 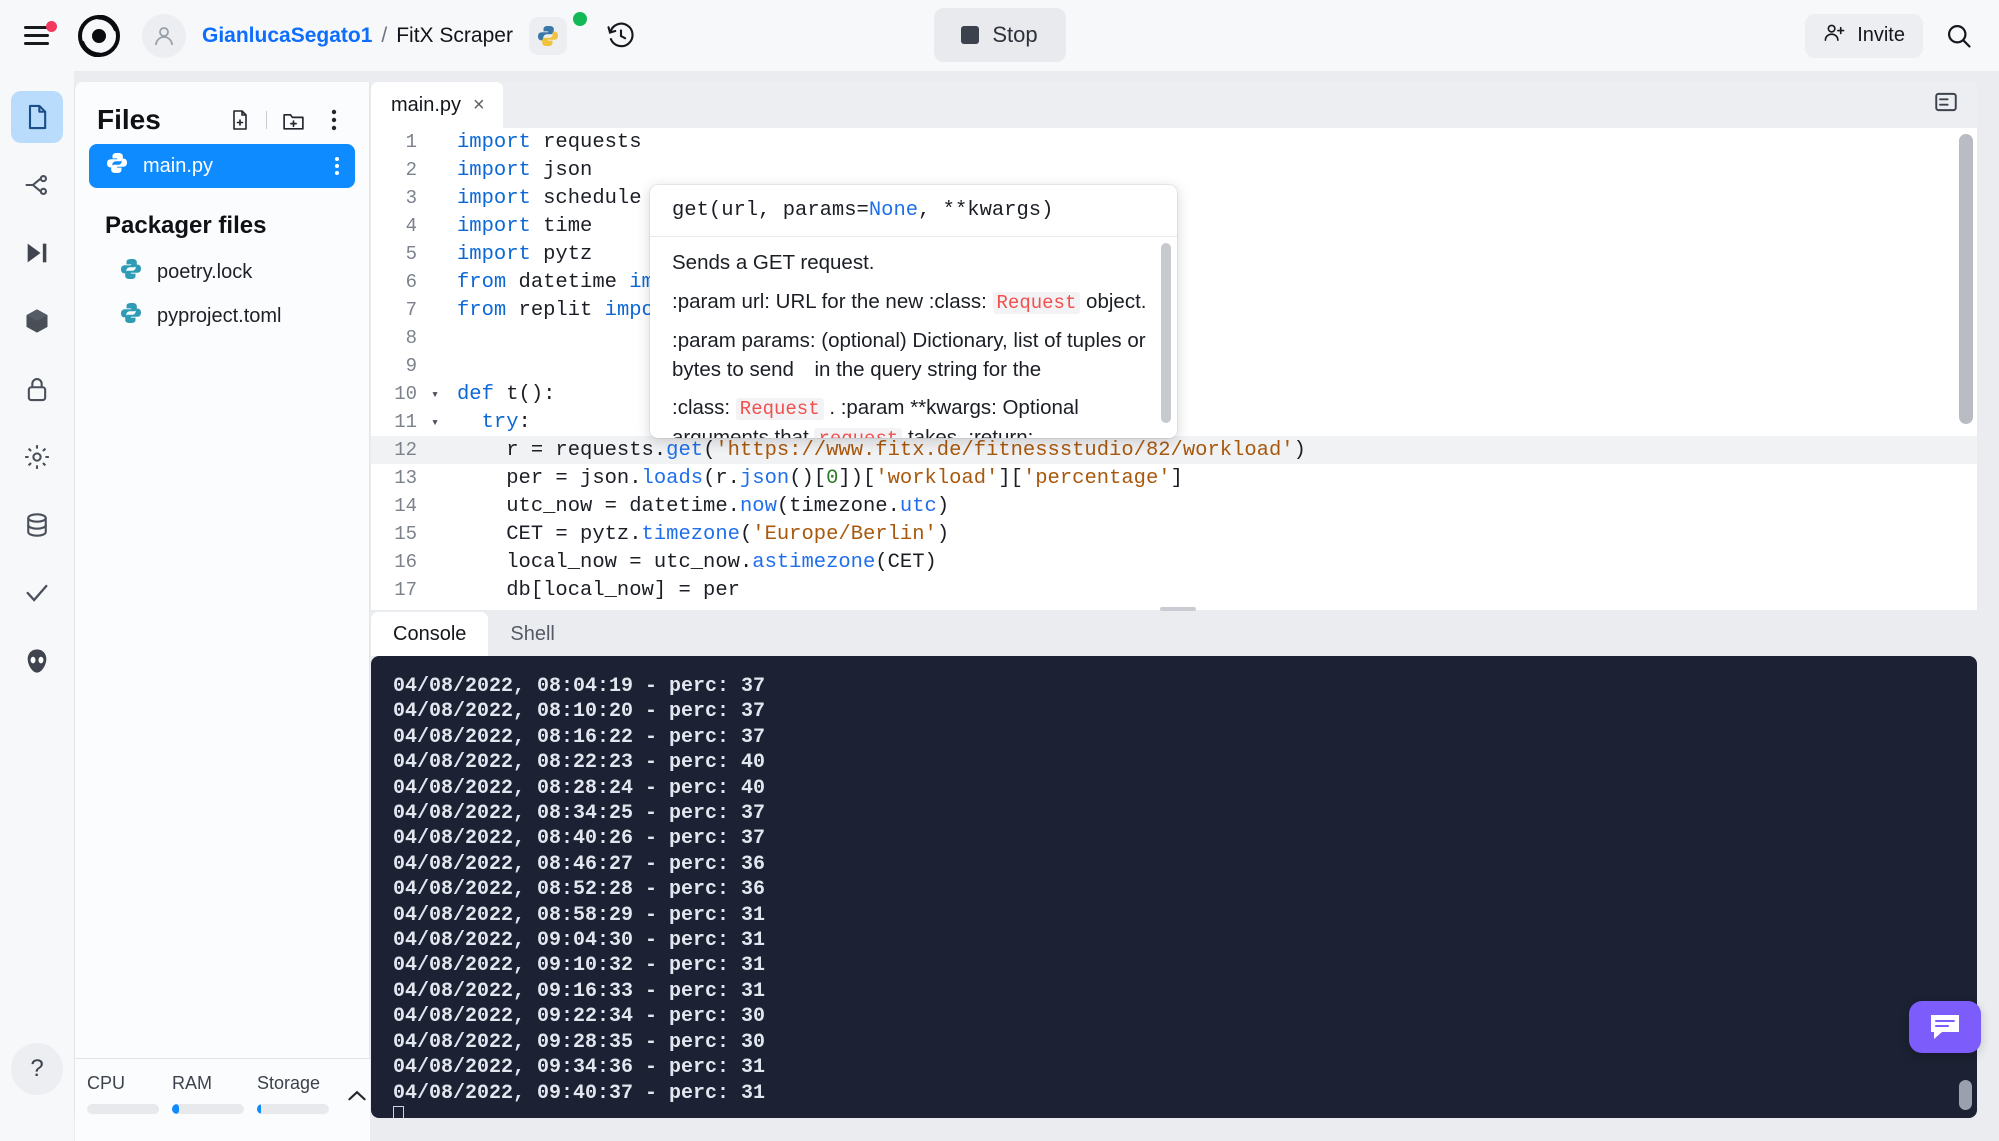 I want to click on tab-main-py: main.py ×, so click(x=437, y=105).